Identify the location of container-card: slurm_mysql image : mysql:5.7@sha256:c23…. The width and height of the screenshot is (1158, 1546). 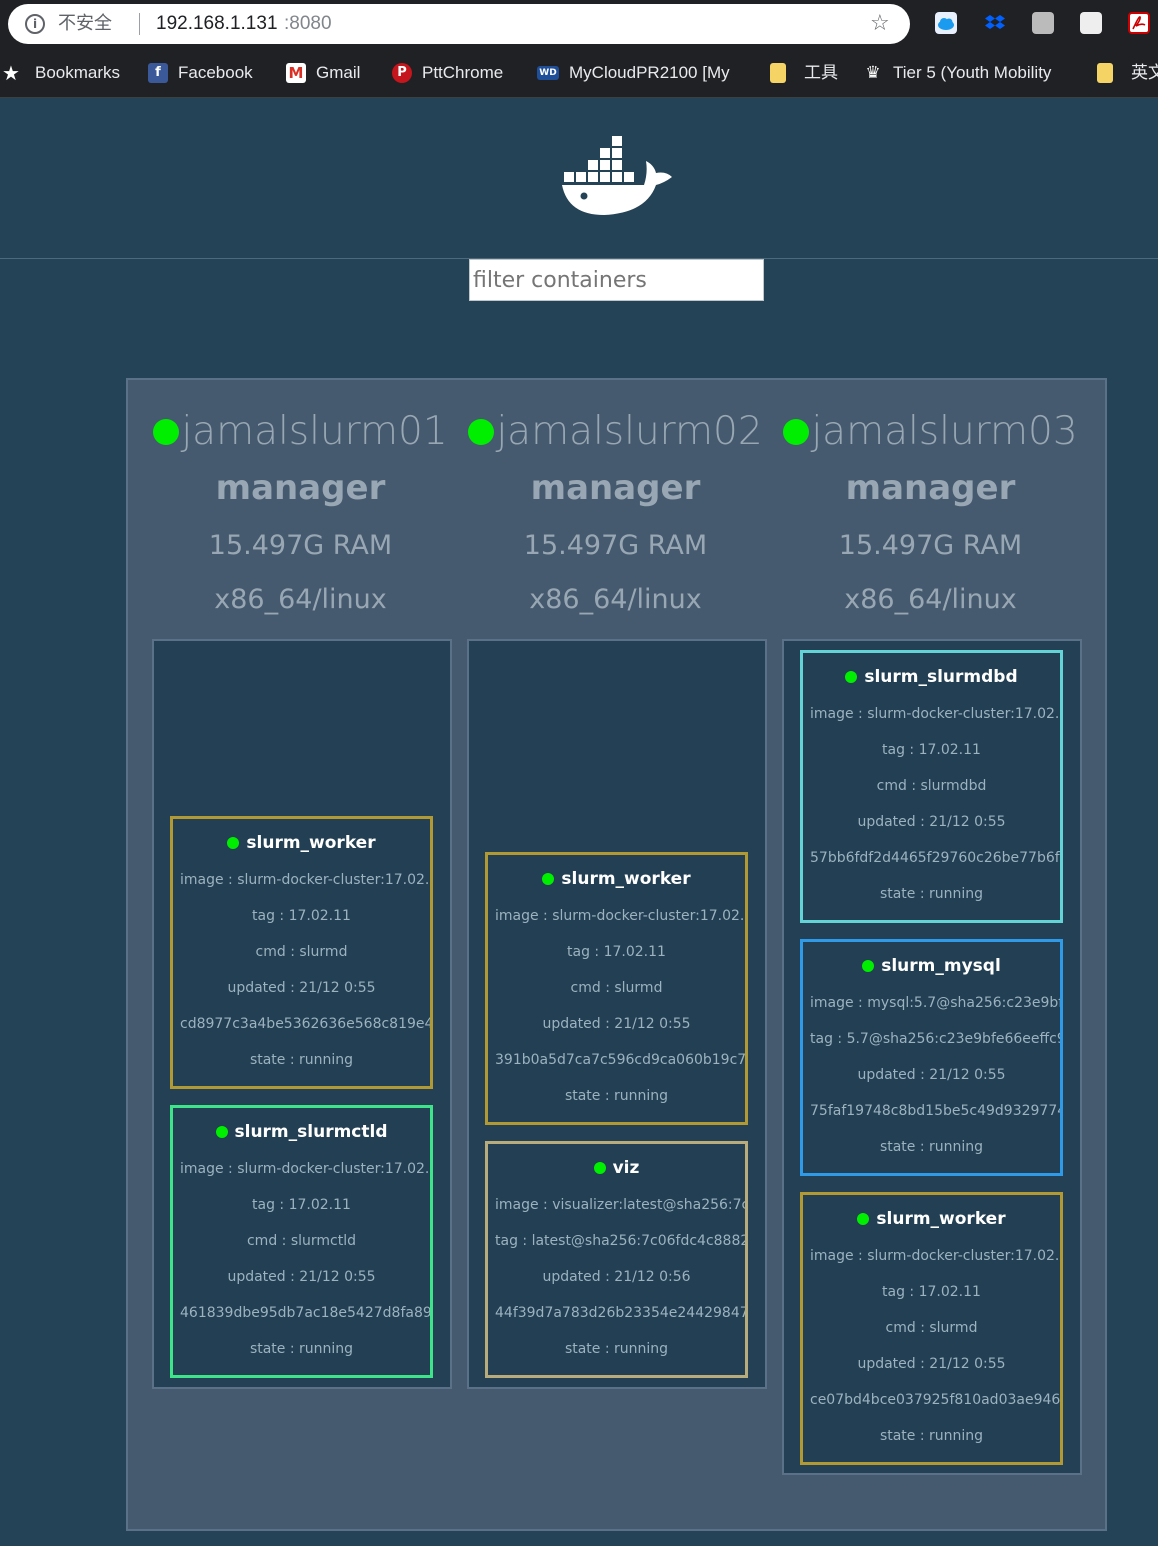
(931, 1057).